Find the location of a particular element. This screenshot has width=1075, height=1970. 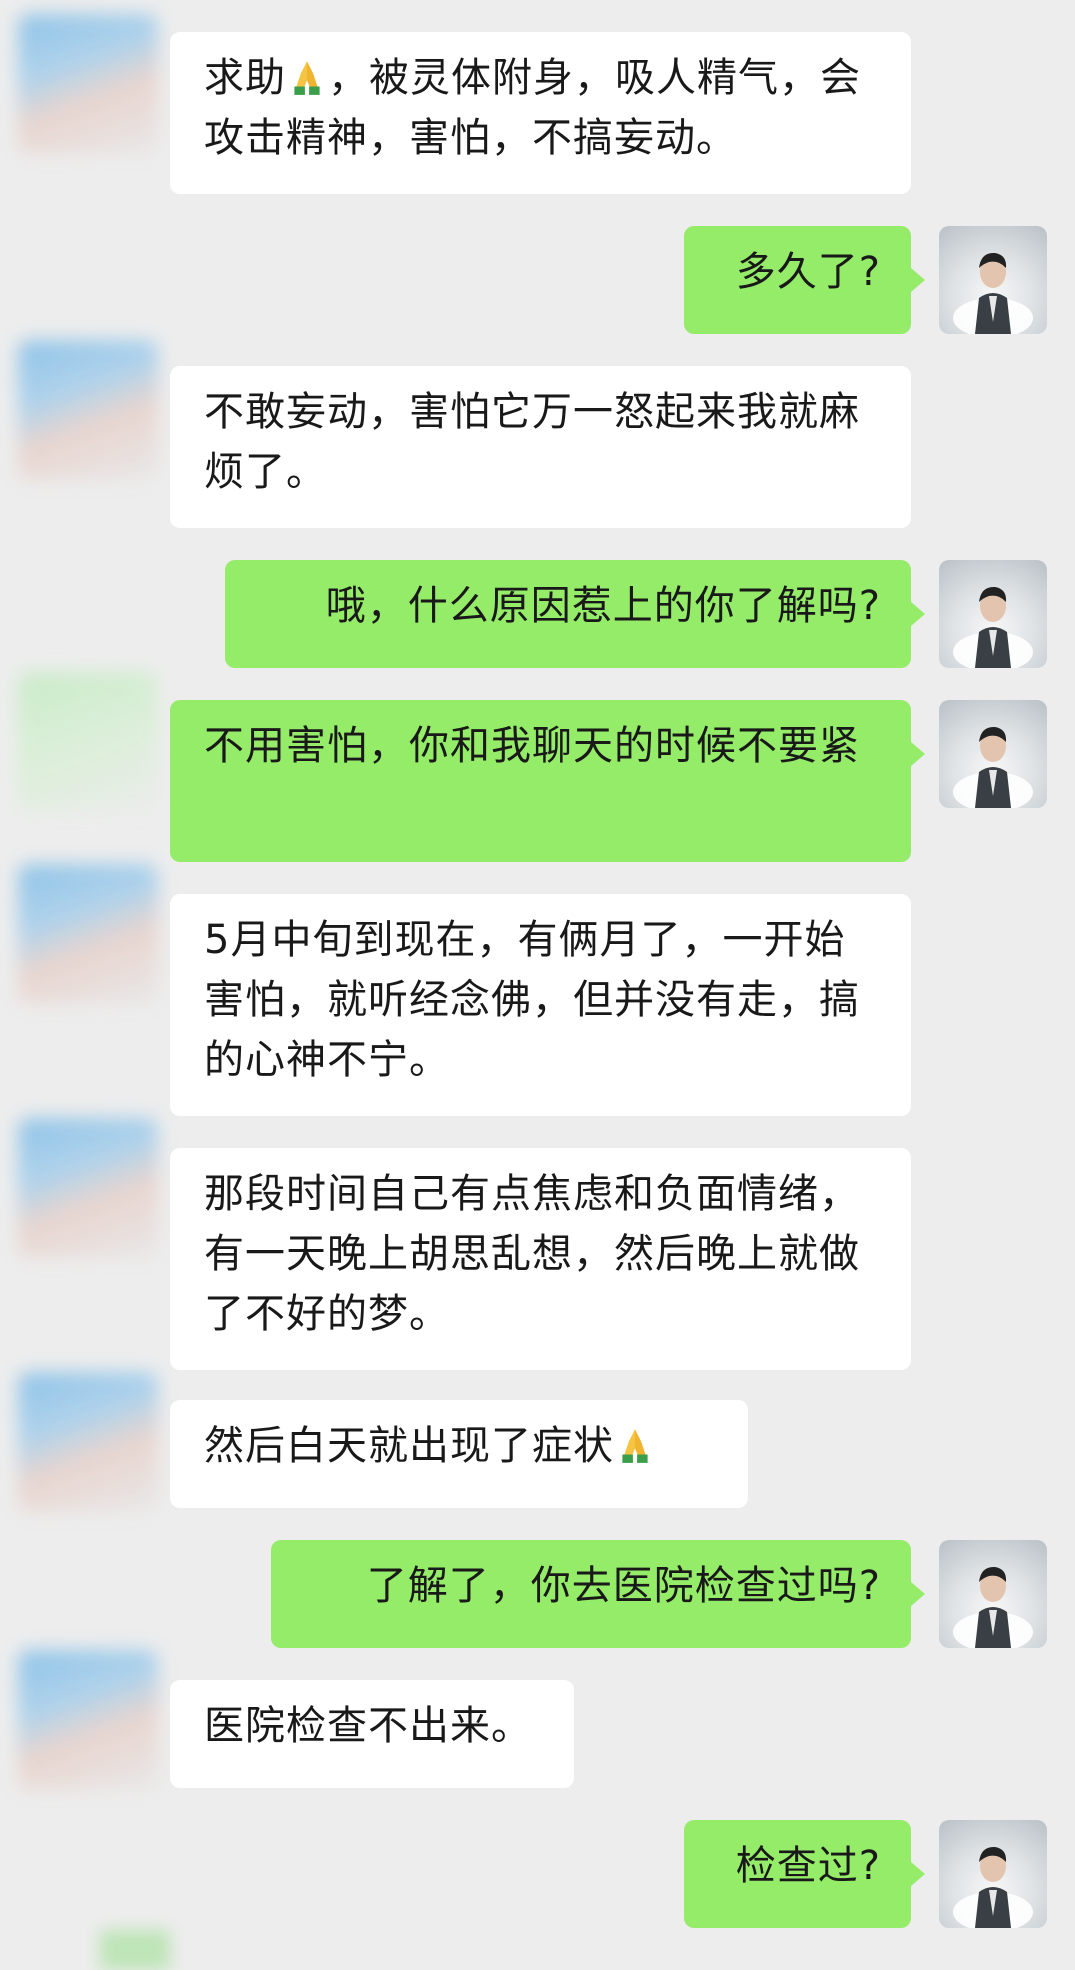

message-text: 那段时间自己有点焦虑和负面情绪，有一天晚上胡思乱想，然后晚上就做了不好的梦。 is located at coordinates (532, 1254).